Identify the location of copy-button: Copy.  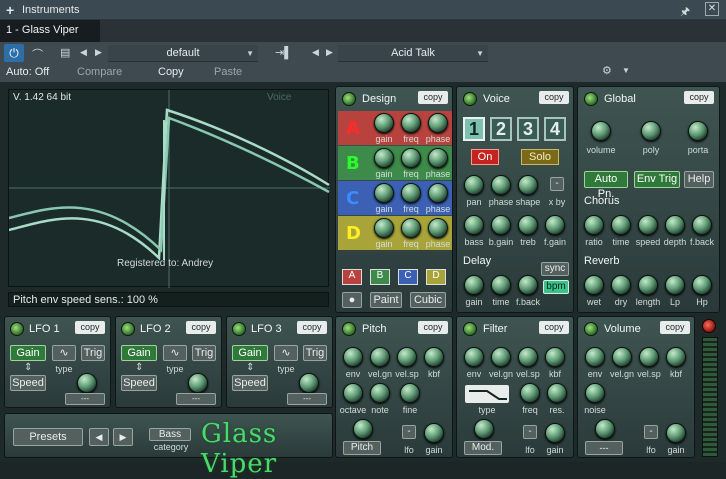
(171, 72).